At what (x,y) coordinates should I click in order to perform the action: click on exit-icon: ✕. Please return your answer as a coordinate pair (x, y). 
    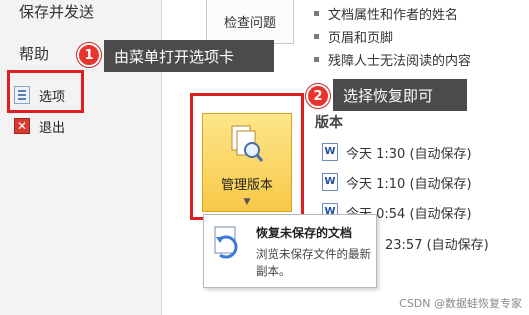
    Looking at the image, I should click on (22, 126).